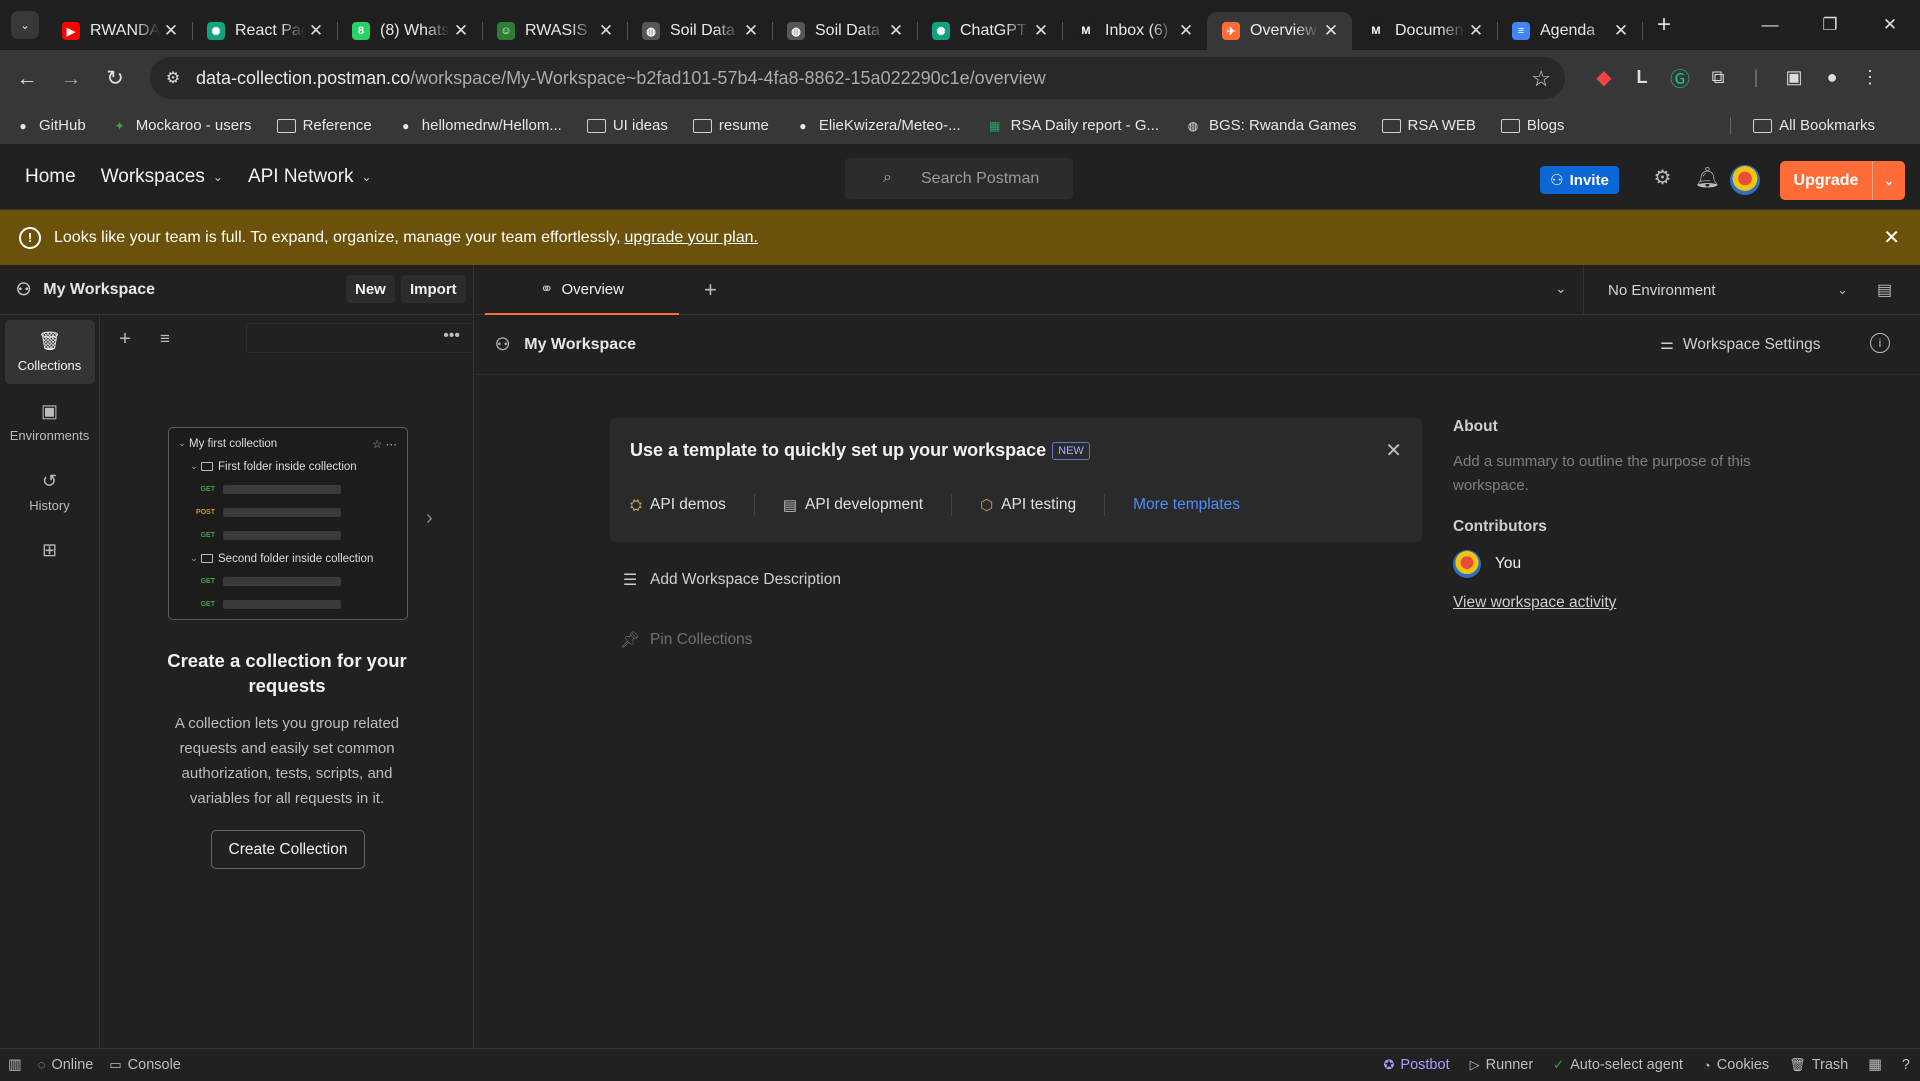  I want to click on bookmark-item: resume, so click(730, 125).